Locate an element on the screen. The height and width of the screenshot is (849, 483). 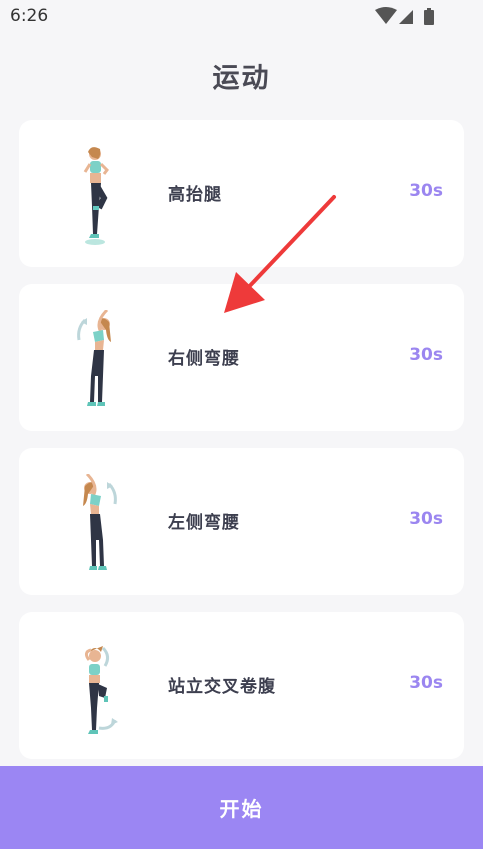
status-icons is located at coordinates (409, 18).